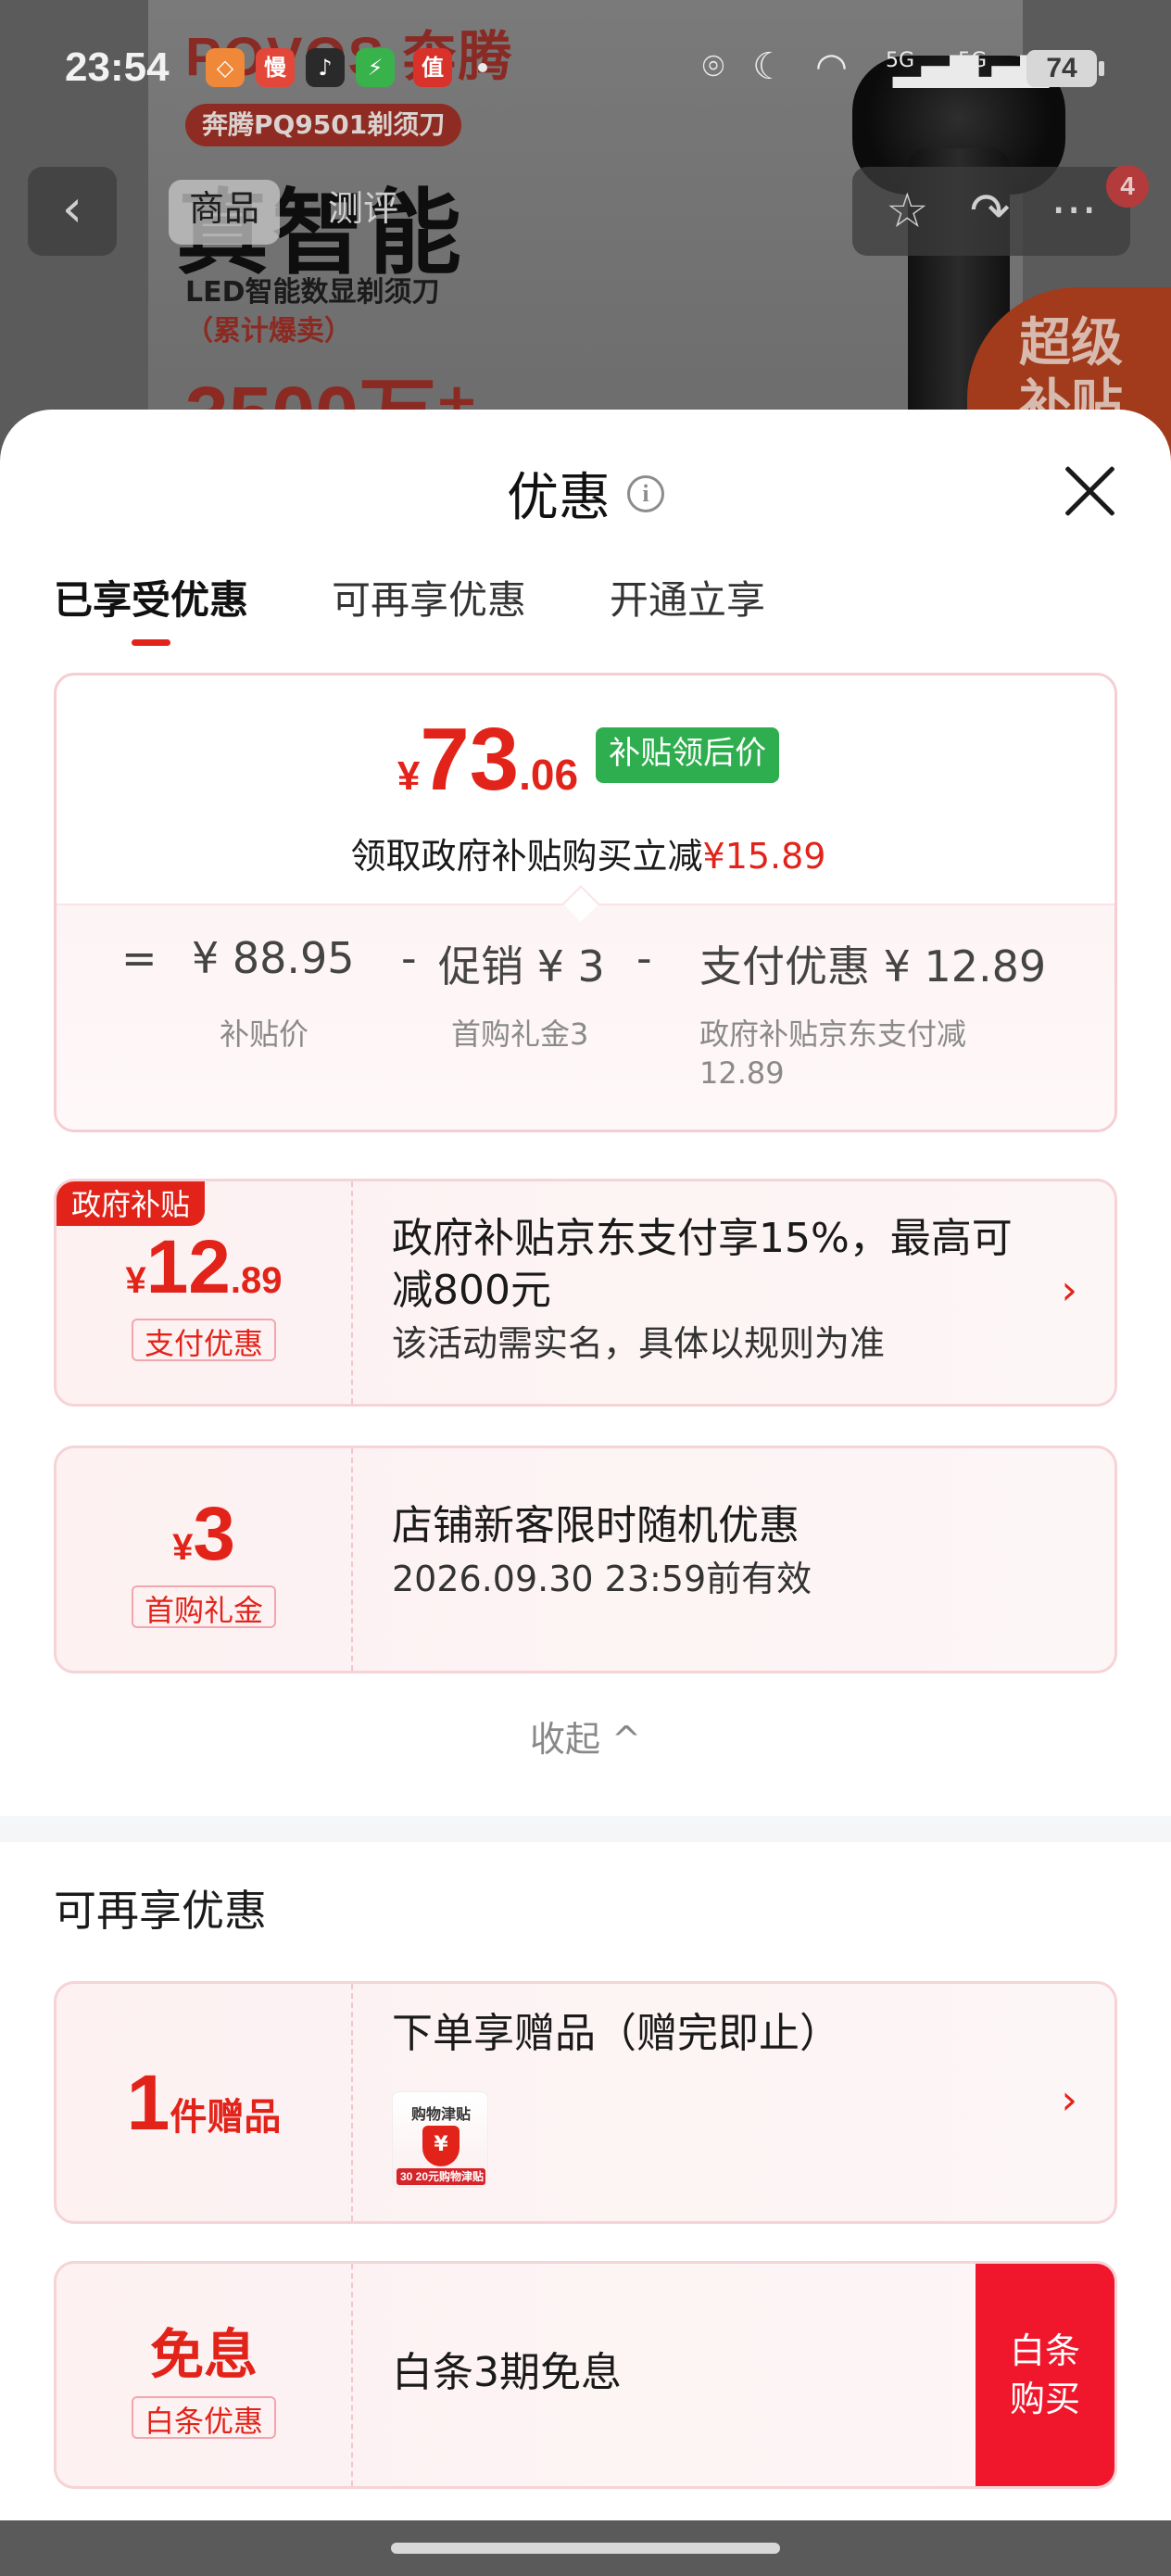 The image size is (1171, 2576). What do you see at coordinates (275, 68) in the screenshot?
I see `man-app-icon: 慢` at bounding box center [275, 68].